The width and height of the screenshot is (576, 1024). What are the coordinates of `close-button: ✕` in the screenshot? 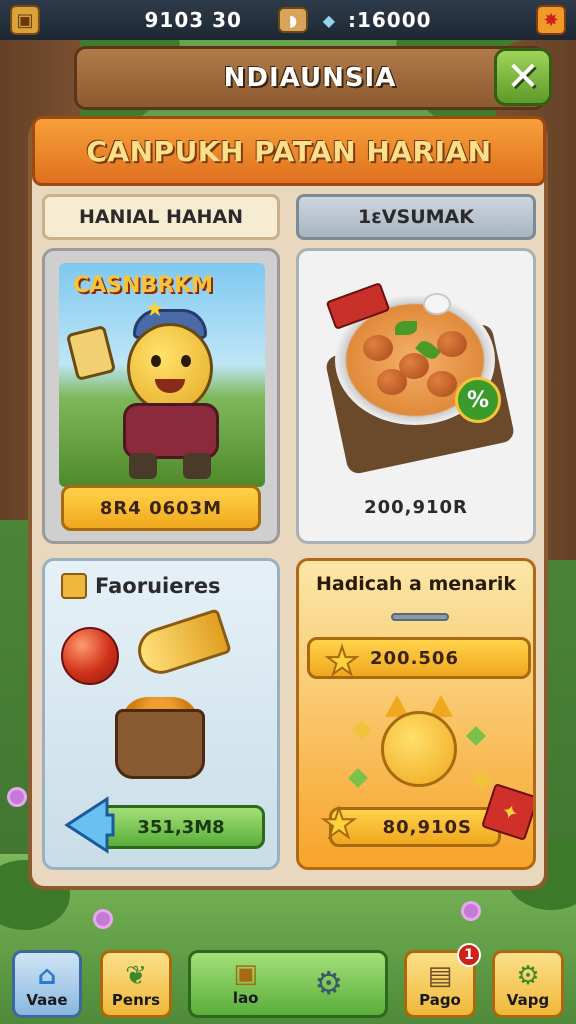 It's located at (523, 77).